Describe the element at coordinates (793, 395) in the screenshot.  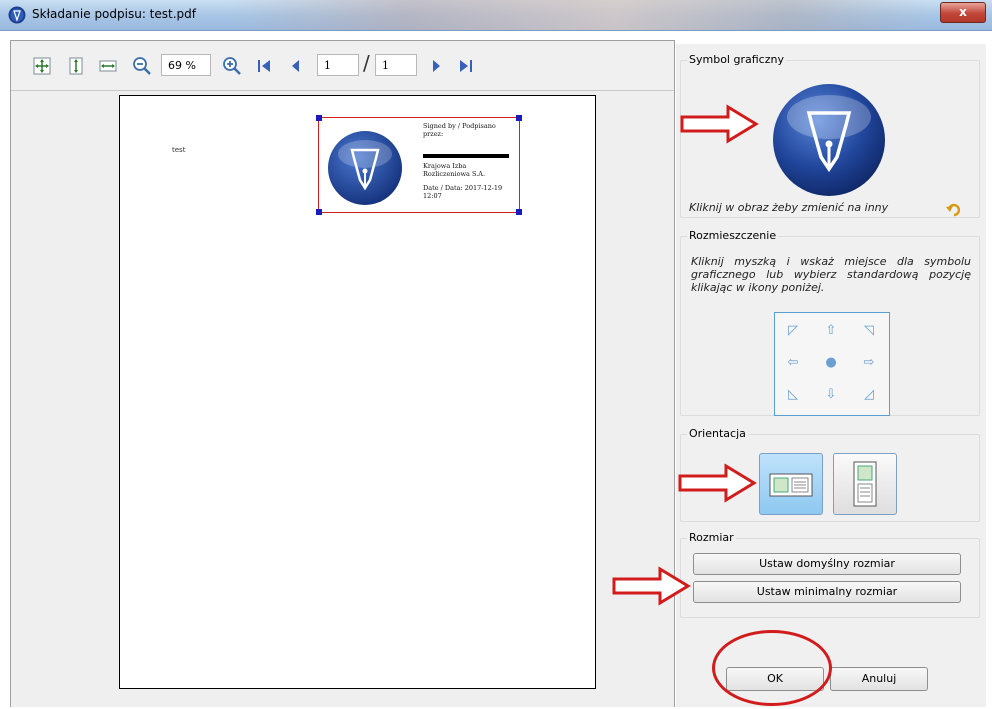
I see `position-bottom-left-icon: ◺` at that location.